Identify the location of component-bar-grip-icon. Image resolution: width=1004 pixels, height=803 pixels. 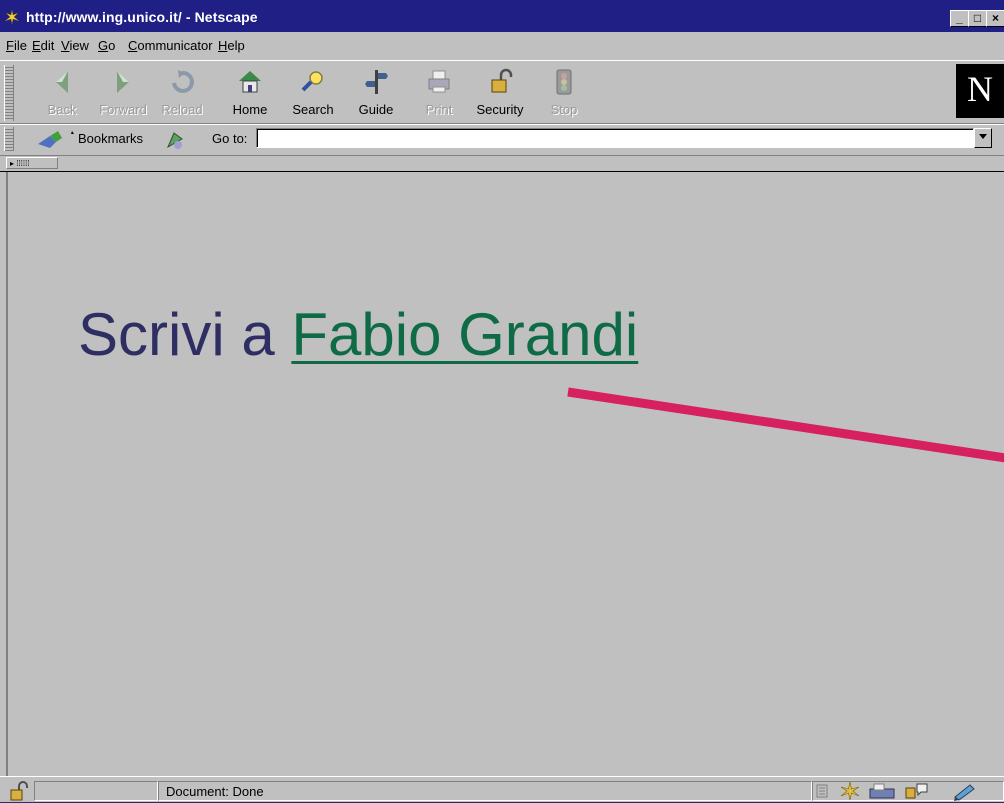
(822, 791).